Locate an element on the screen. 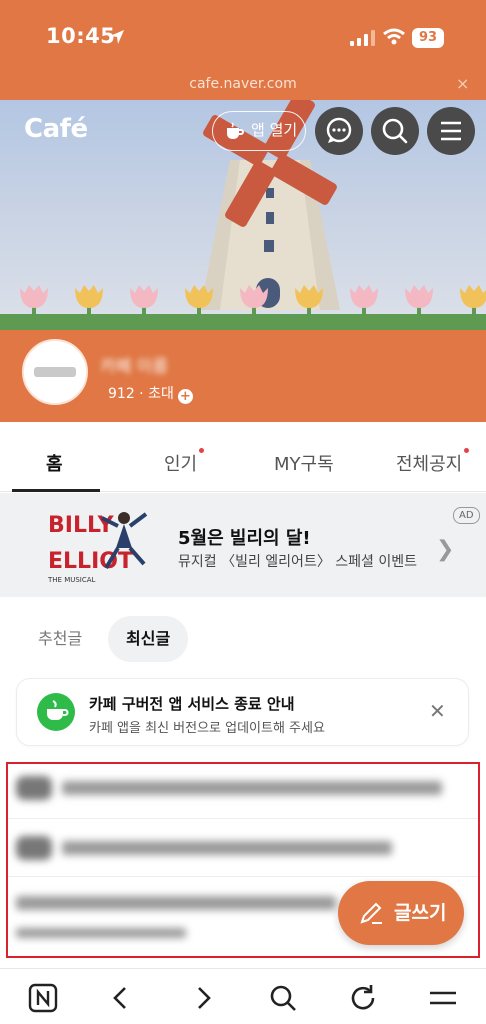  list-item-meta is located at coordinates (101, 935).